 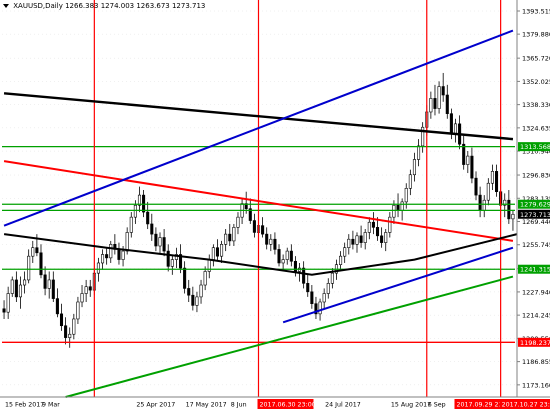 What do you see at coordinates (536, 385) in the screenshot?
I see `price-tick-label: 1173.160` at bounding box center [536, 385].